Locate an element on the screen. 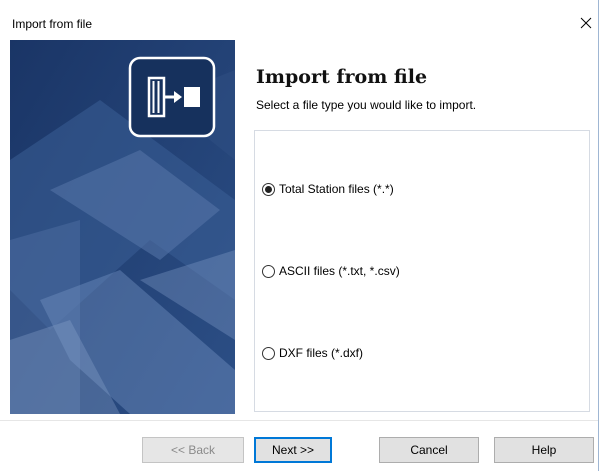 The height and width of the screenshot is (471, 599). close-button is located at coordinates (586, 23).